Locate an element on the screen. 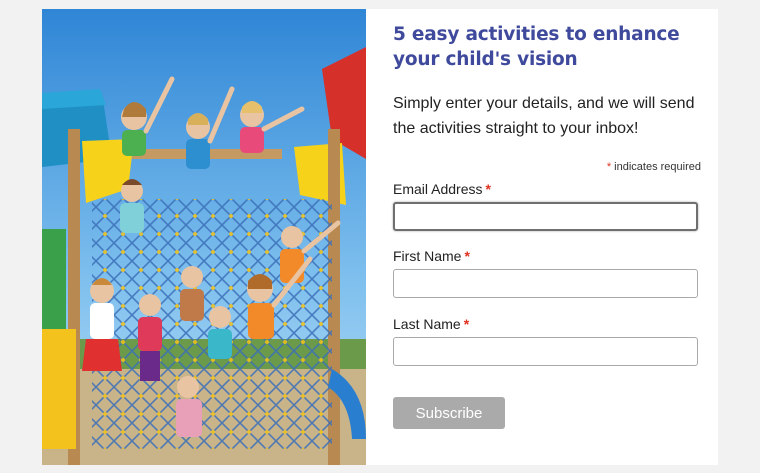 This screenshot has width=760, height=473. last-name-field is located at coordinates (545, 351).